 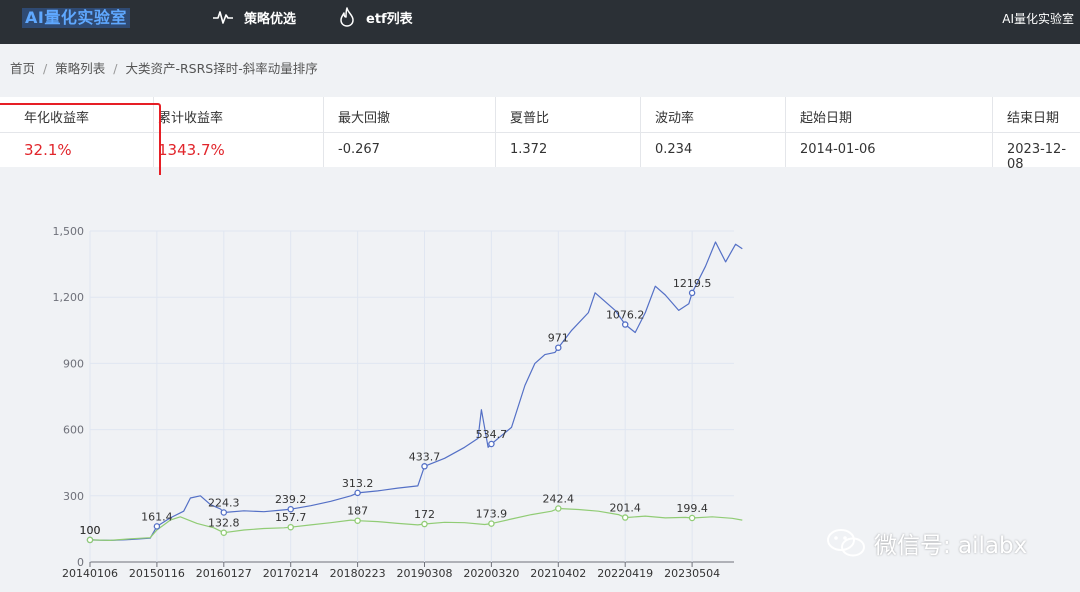 I want to click on wechat-watermark: 微信号: ailabx, so click(x=926, y=543).